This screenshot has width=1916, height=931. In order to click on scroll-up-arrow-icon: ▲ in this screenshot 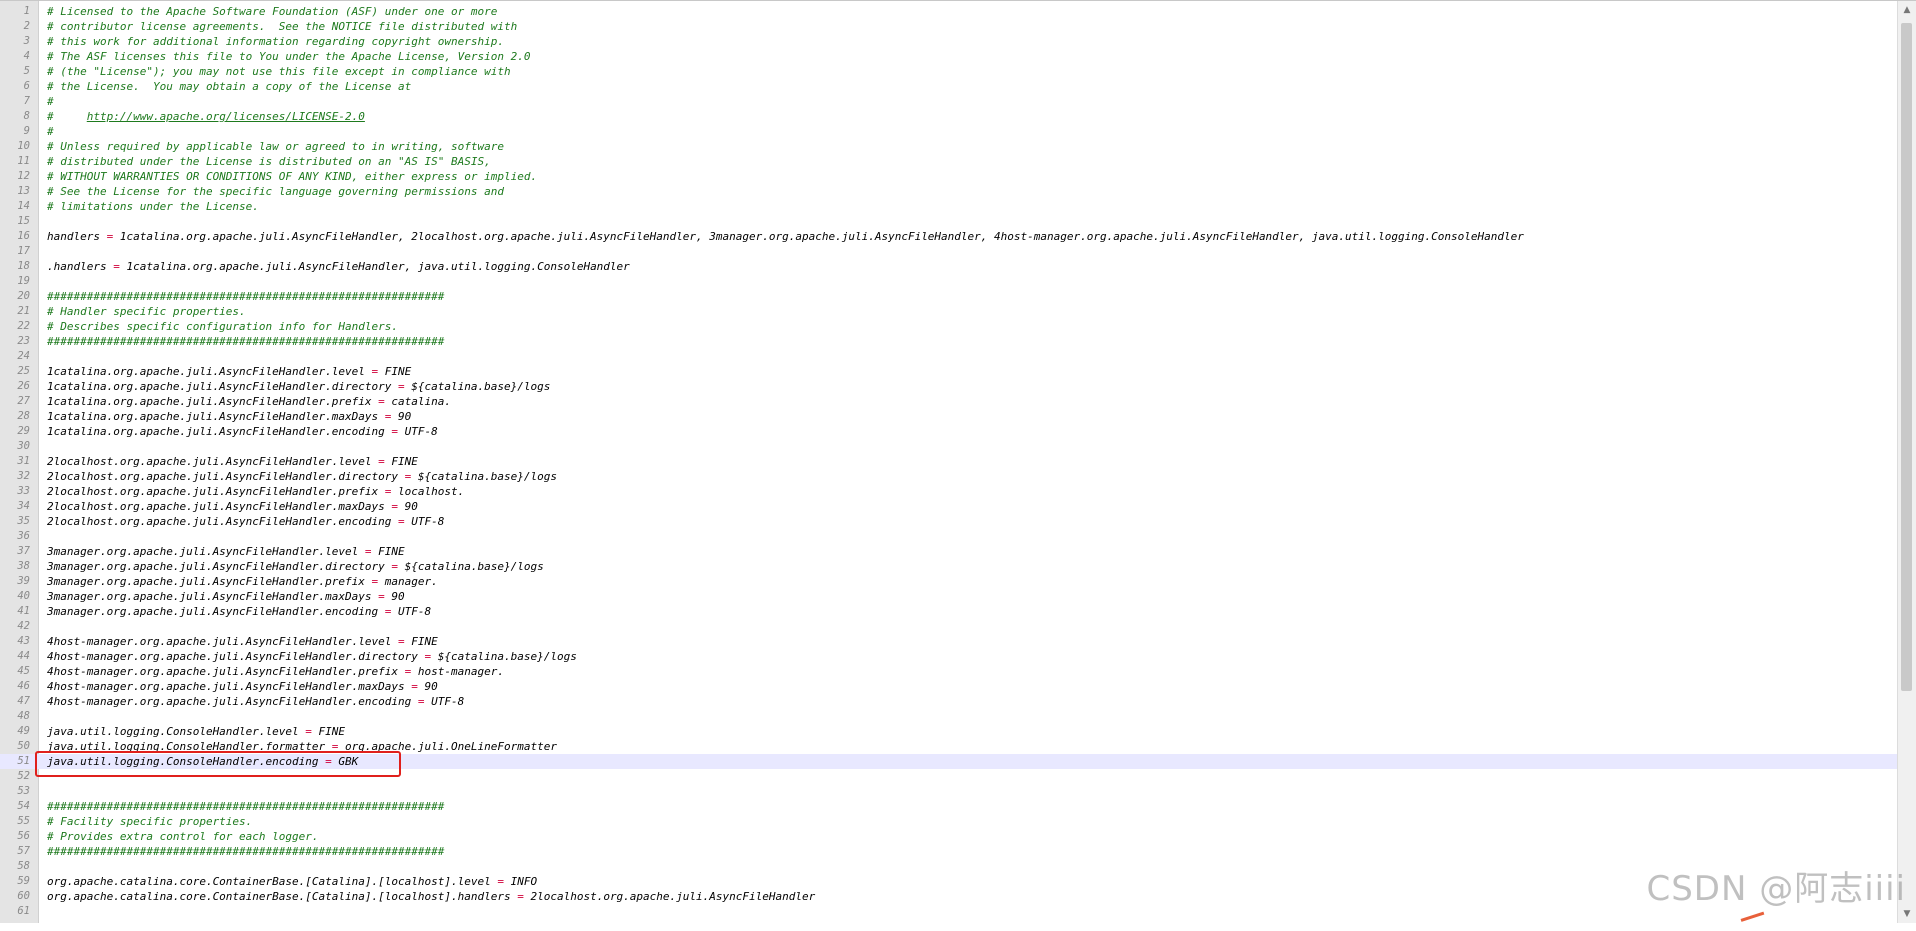, I will do `click(1907, 10)`.